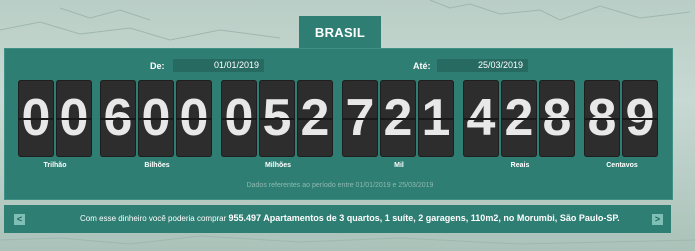  What do you see at coordinates (278, 165) in the screenshot?
I see `unit-label-milhoes: Milhões` at bounding box center [278, 165].